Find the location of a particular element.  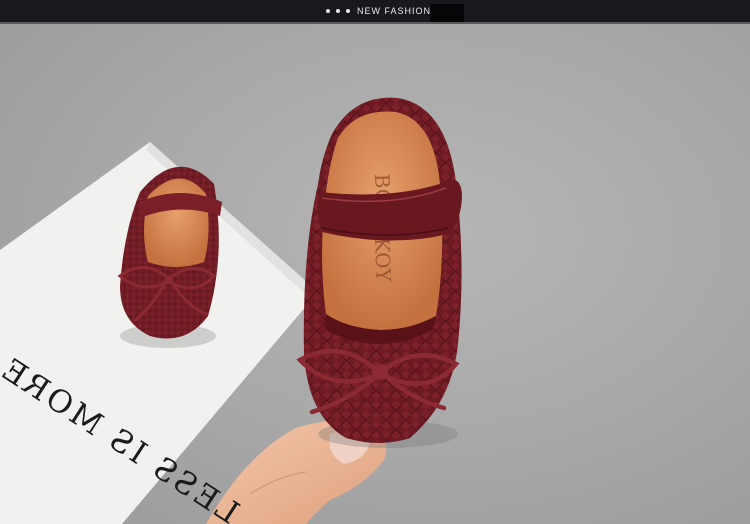

banner-title: NEW FASHION is located at coordinates (394, 11).